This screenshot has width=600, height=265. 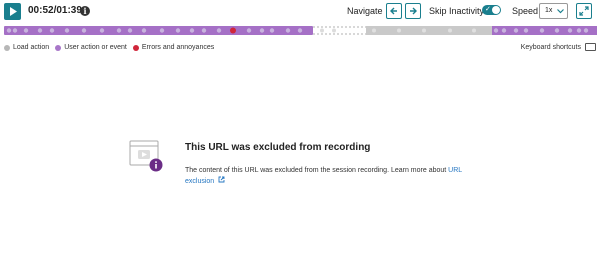 What do you see at coordinates (553, 11) in the screenshot?
I see `speed-select: 1x` at bounding box center [553, 11].